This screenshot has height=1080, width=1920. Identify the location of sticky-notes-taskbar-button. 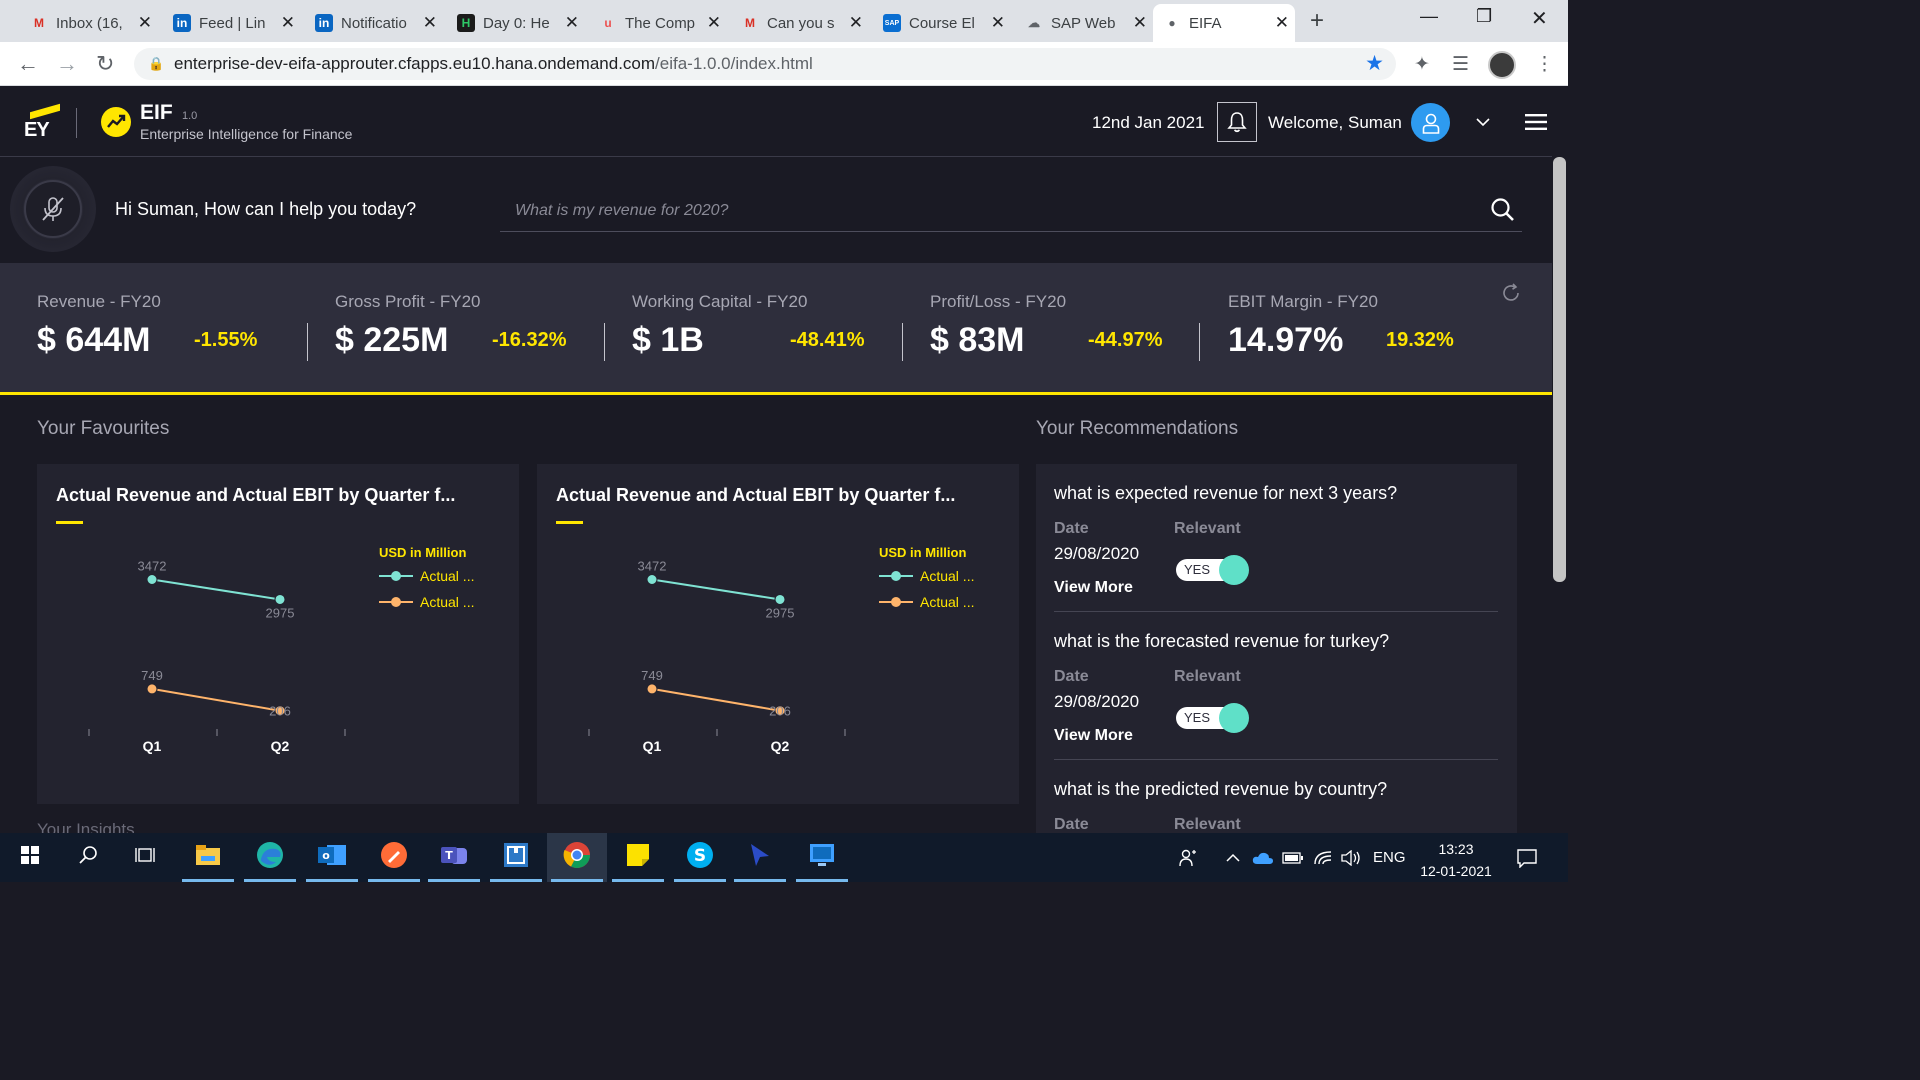
(638, 857).